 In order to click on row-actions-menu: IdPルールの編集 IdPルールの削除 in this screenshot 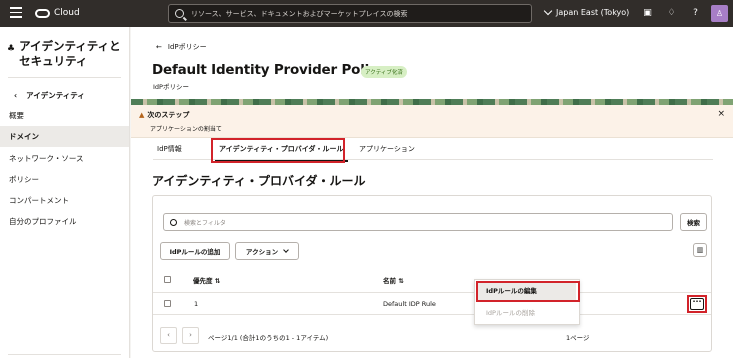, I will do `click(527, 302)`.